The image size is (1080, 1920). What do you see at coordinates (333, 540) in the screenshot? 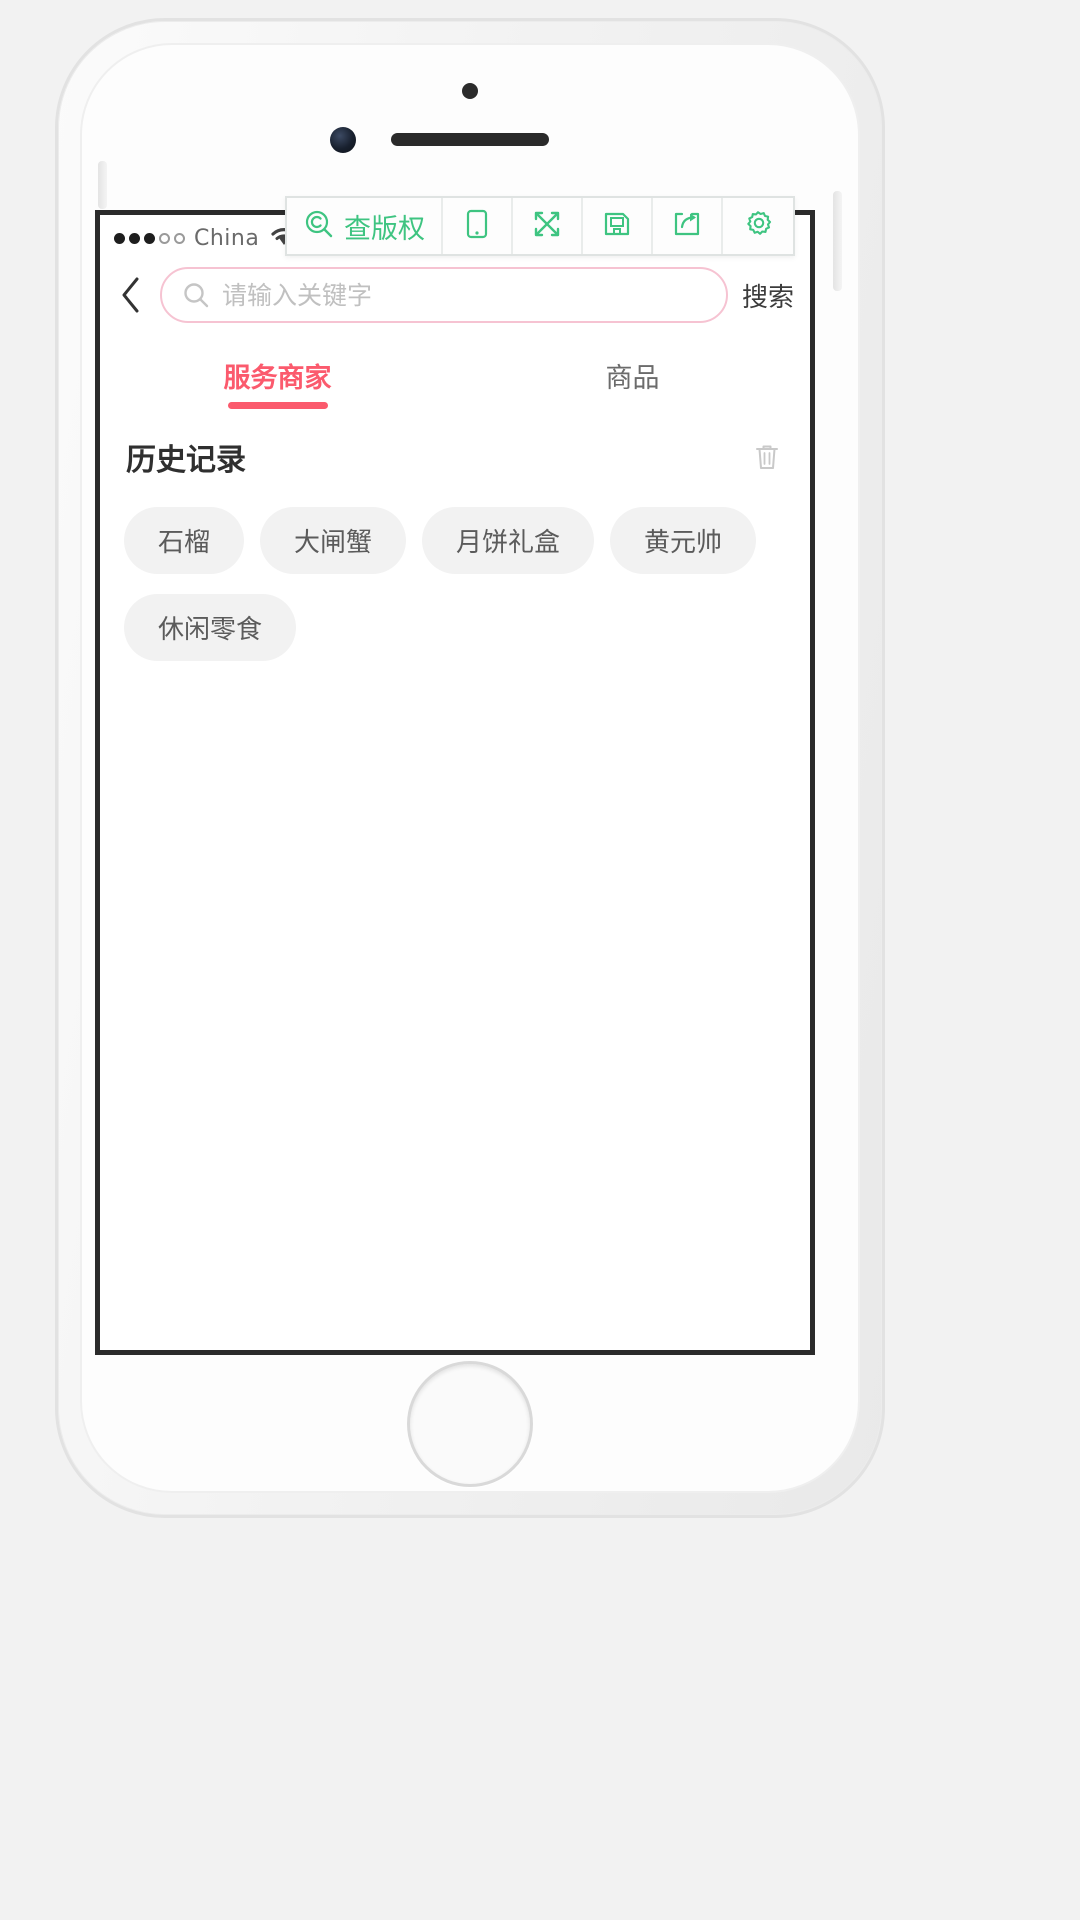
I see `list-item: 大闸蟹` at bounding box center [333, 540].